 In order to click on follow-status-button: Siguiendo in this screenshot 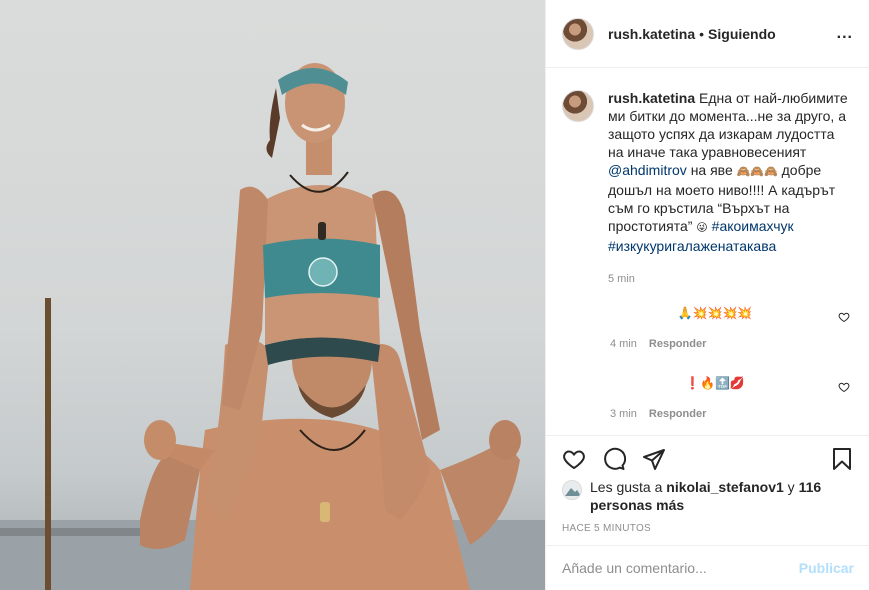, I will do `click(742, 34)`.